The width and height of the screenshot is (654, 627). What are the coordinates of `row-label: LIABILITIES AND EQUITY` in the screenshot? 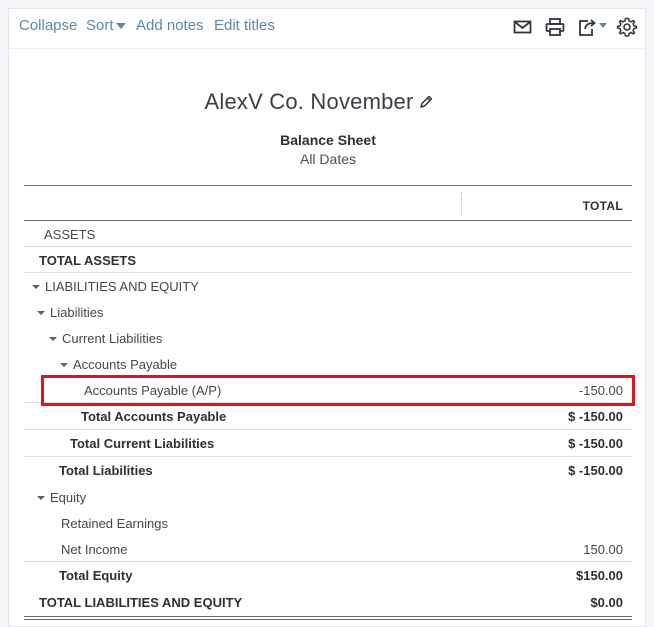 It's located at (122, 286).